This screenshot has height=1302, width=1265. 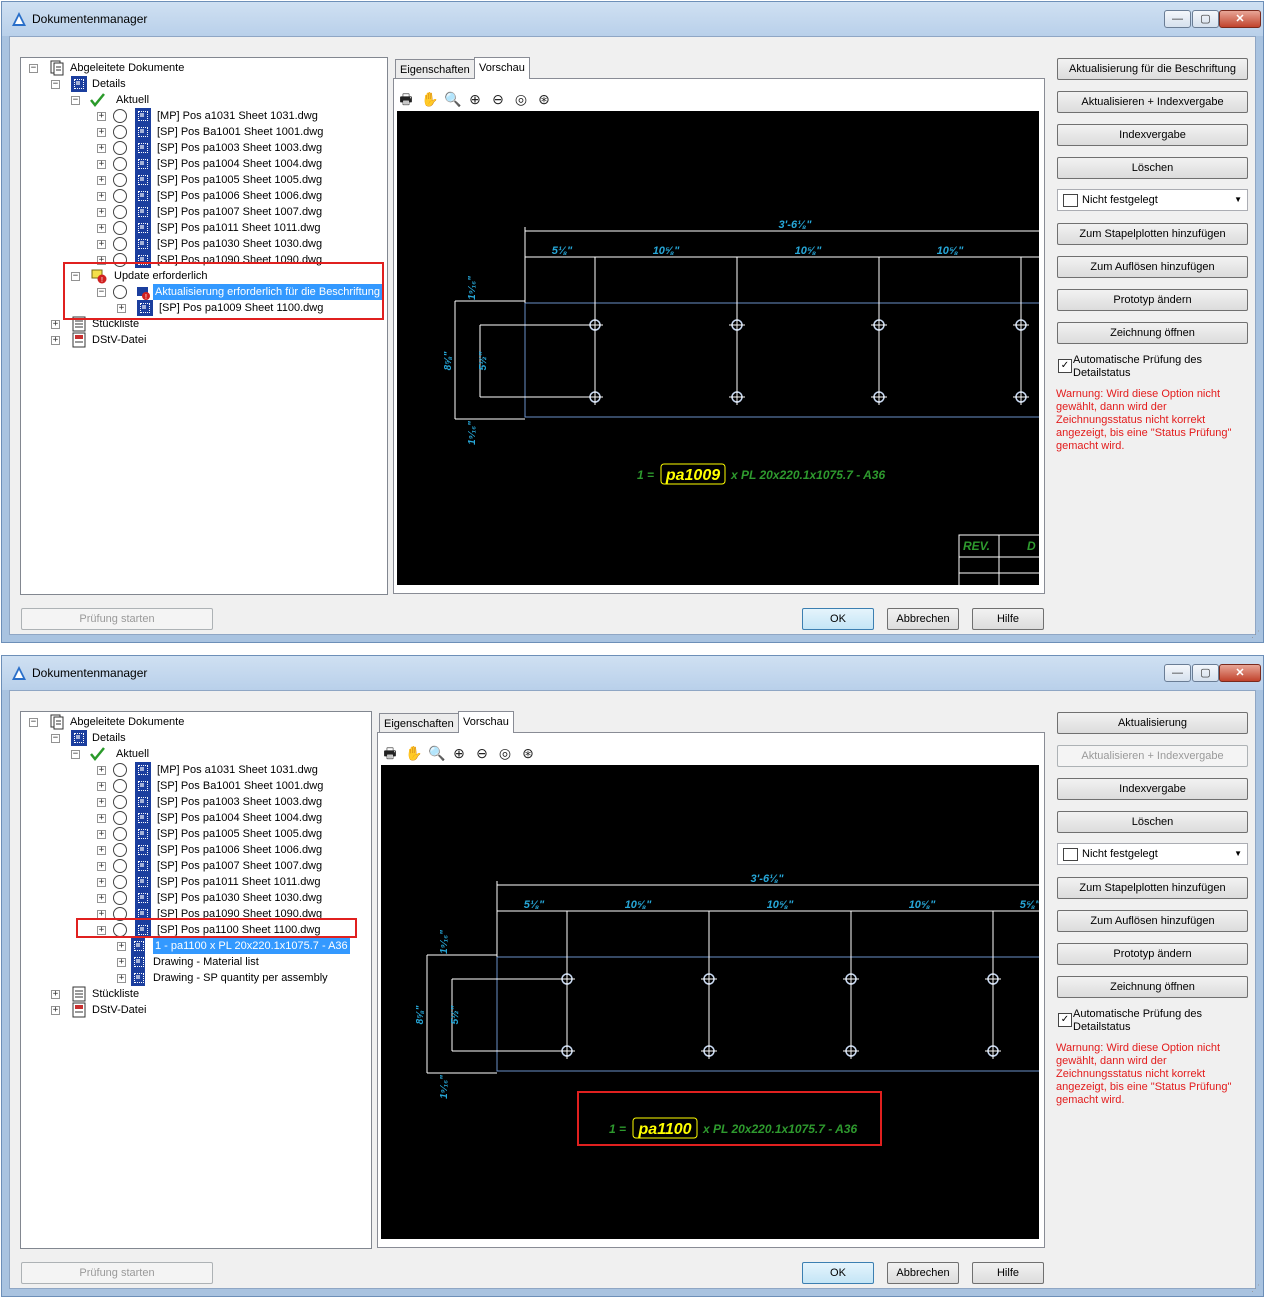 I want to click on highlight-box-sheet, so click(x=216, y=928).